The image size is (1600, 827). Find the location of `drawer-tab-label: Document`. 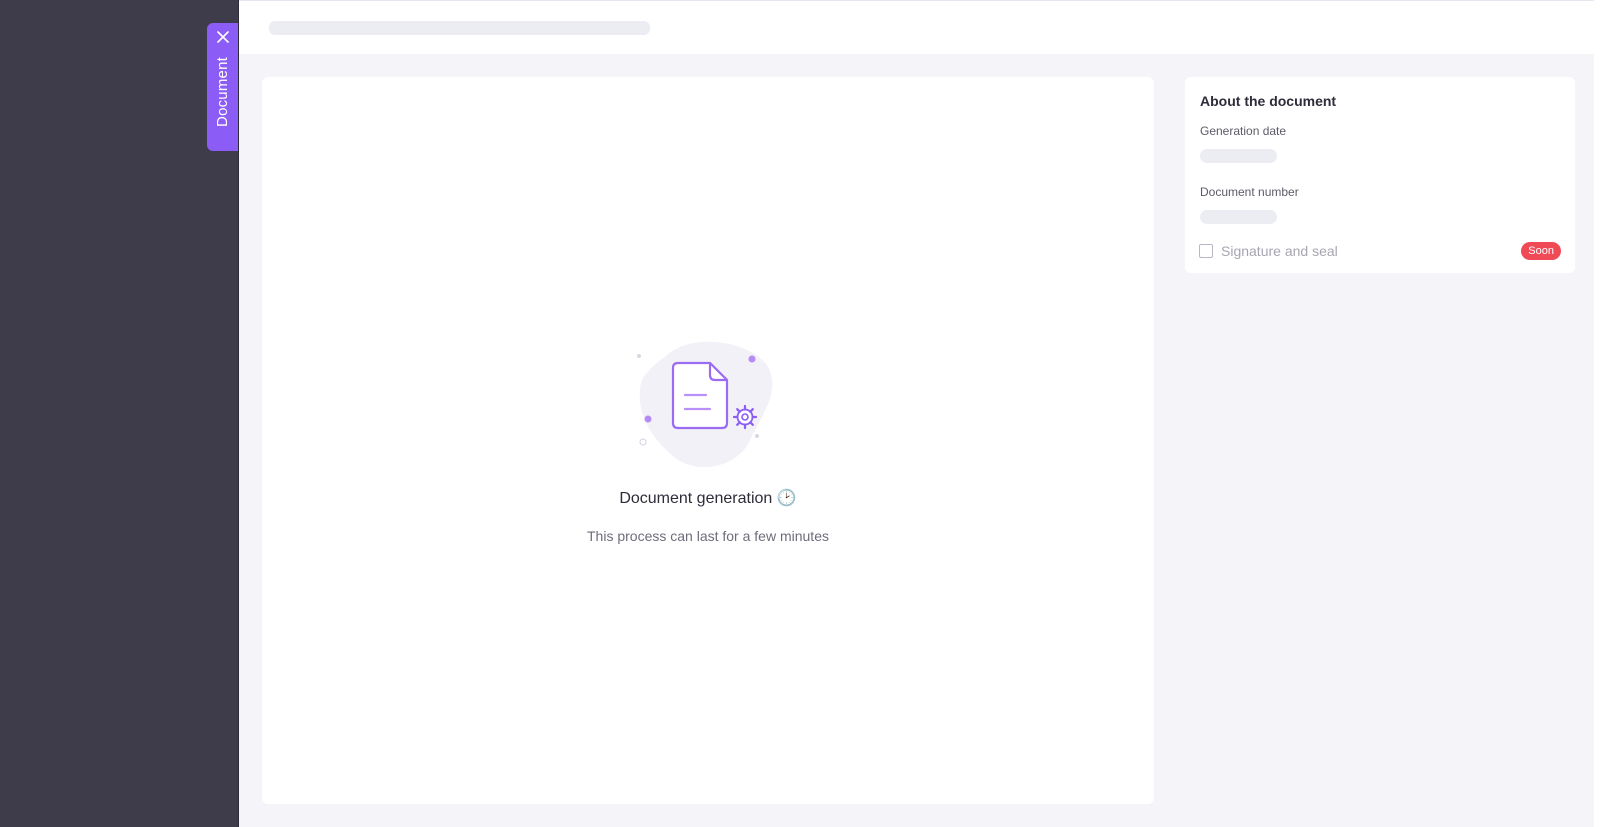

drawer-tab-label: Document is located at coordinates (222, 92).